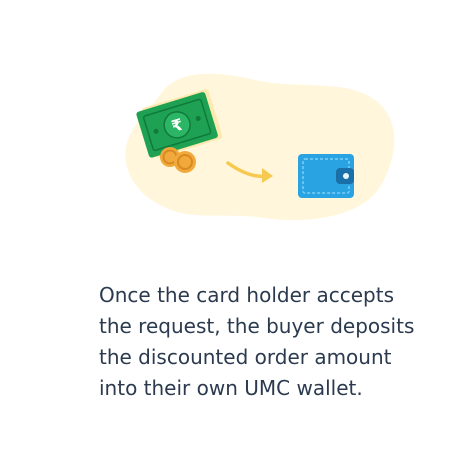  What do you see at coordinates (326, 176) in the screenshot?
I see `wallet-icon` at bounding box center [326, 176].